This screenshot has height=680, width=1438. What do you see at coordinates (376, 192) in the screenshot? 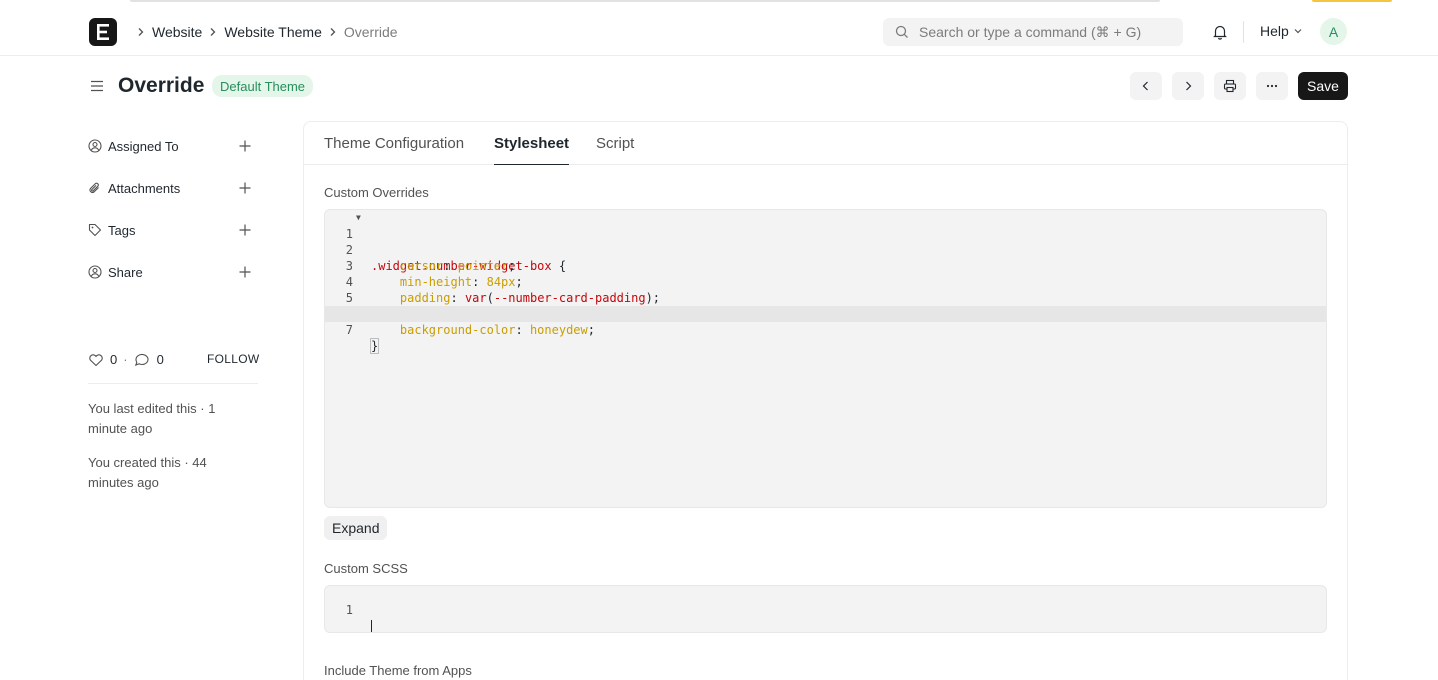
I see `custom-overrides-label: Custom Overrides` at bounding box center [376, 192].